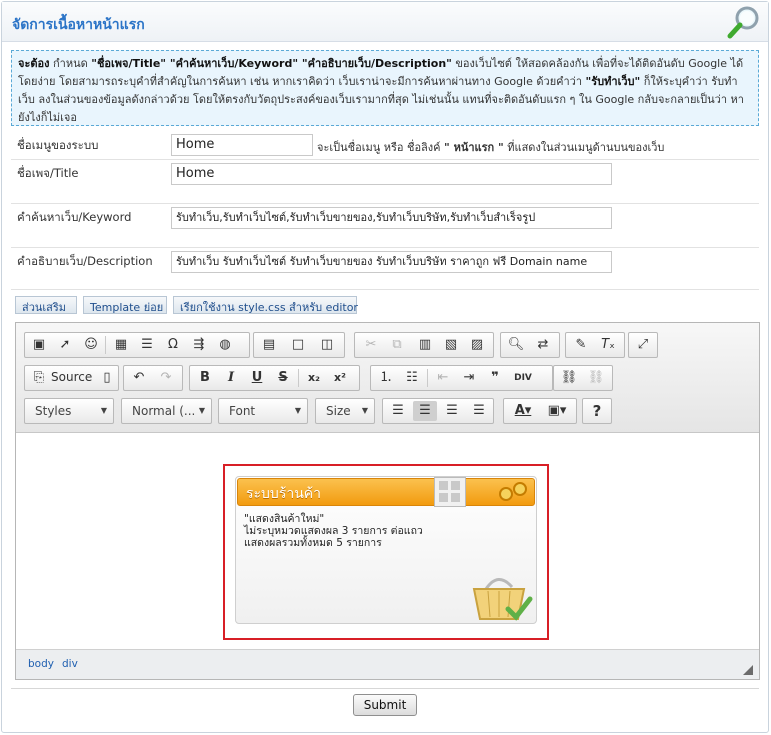 This screenshot has height=735, width=771. Describe the element at coordinates (345, 411) in the screenshot. I see `size-combo: Size ▼` at that location.